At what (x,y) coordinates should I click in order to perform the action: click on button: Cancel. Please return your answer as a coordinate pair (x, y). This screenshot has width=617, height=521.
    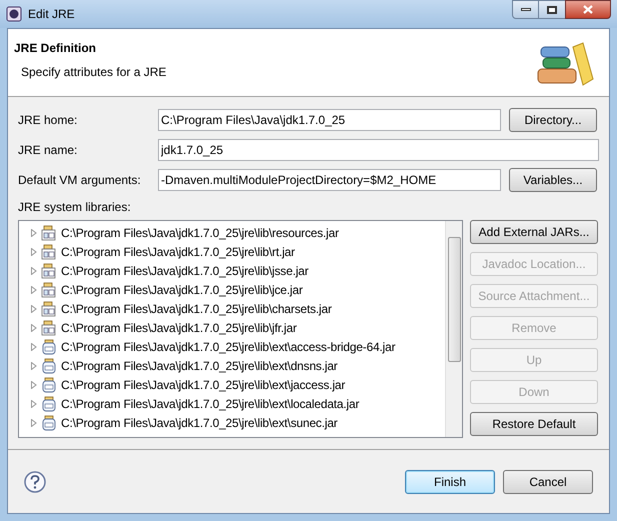
    Looking at the image, I should click on (548, 482).